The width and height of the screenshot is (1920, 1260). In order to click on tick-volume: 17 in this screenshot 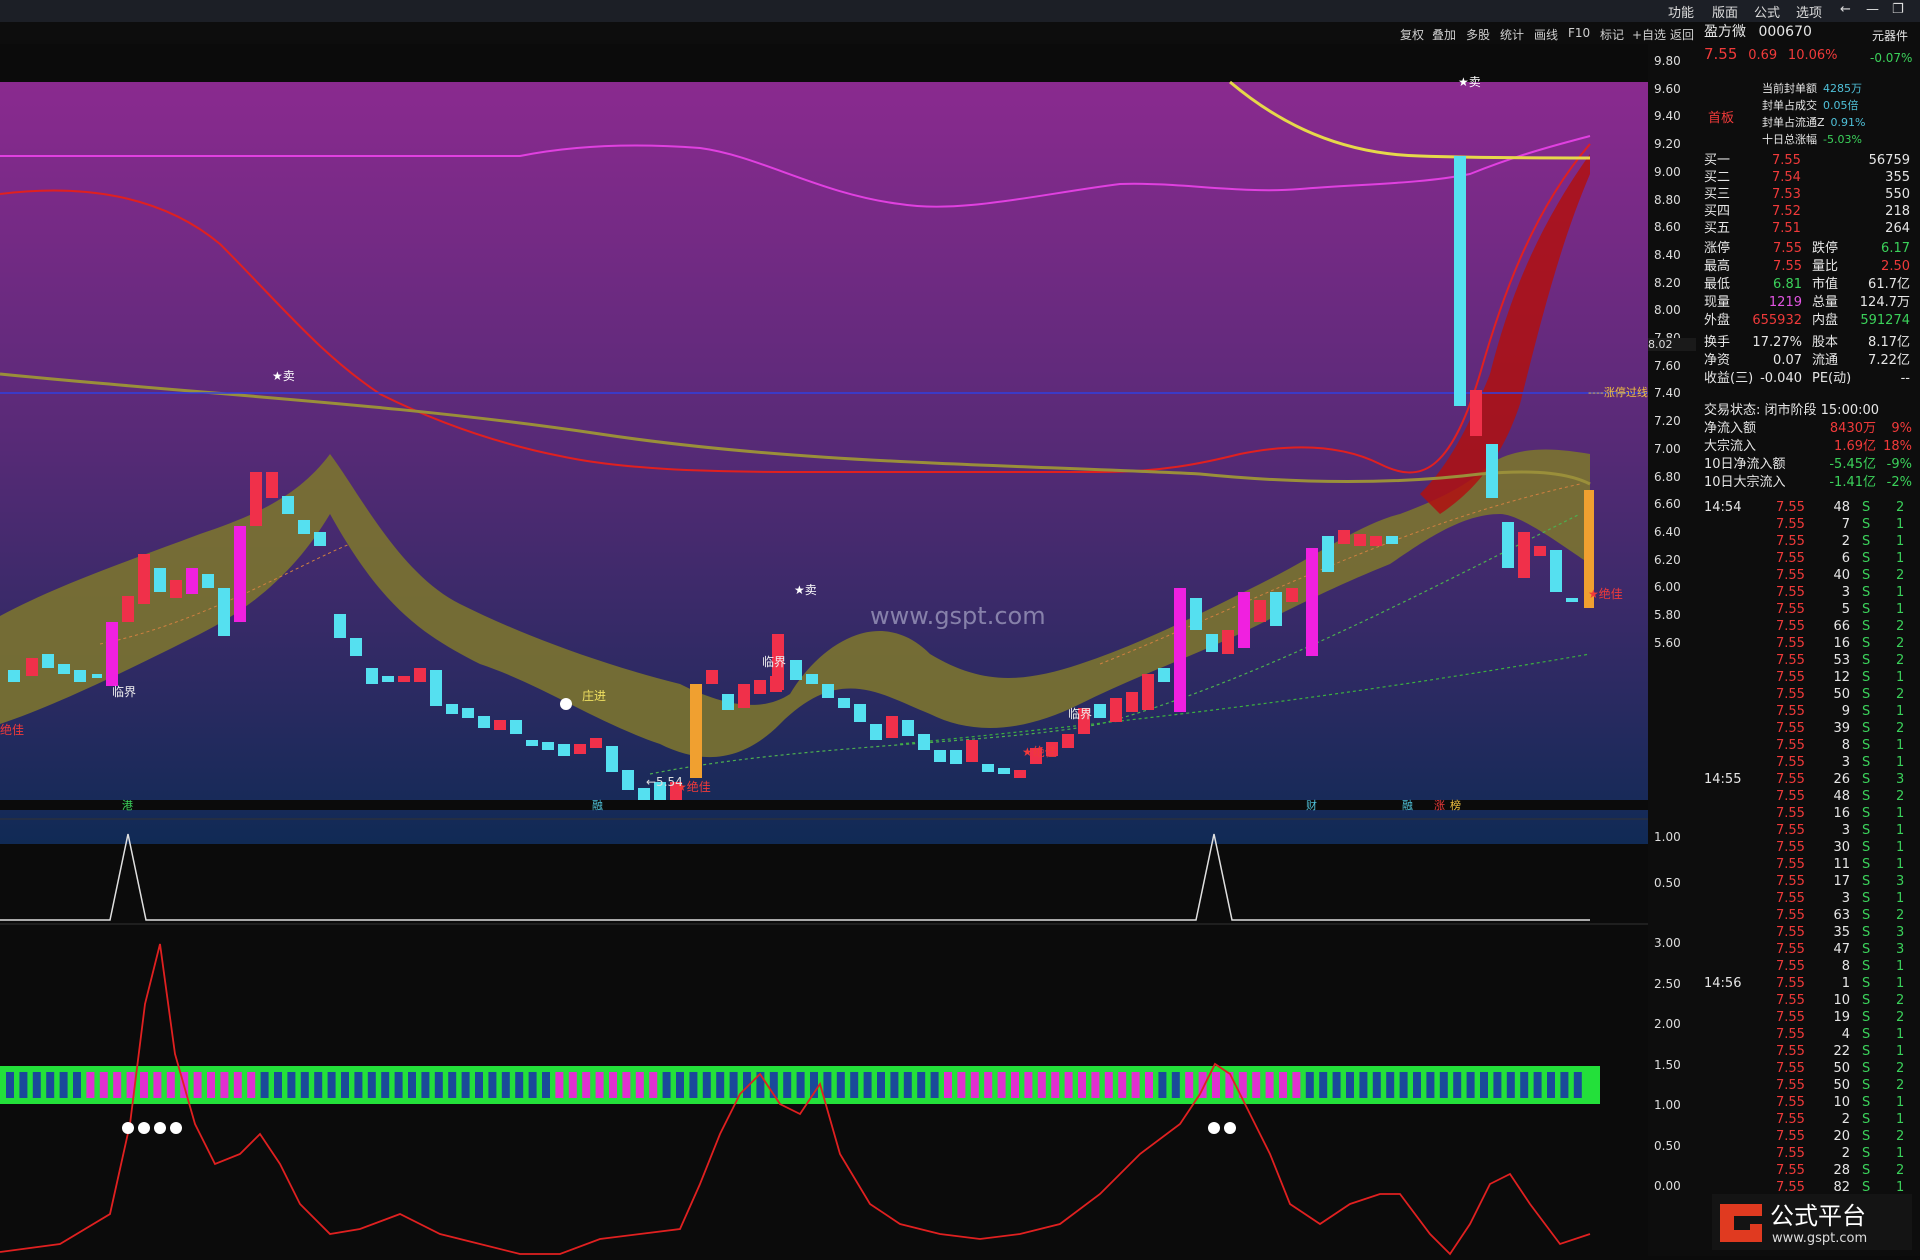, I will do `click(1841, 881)`.